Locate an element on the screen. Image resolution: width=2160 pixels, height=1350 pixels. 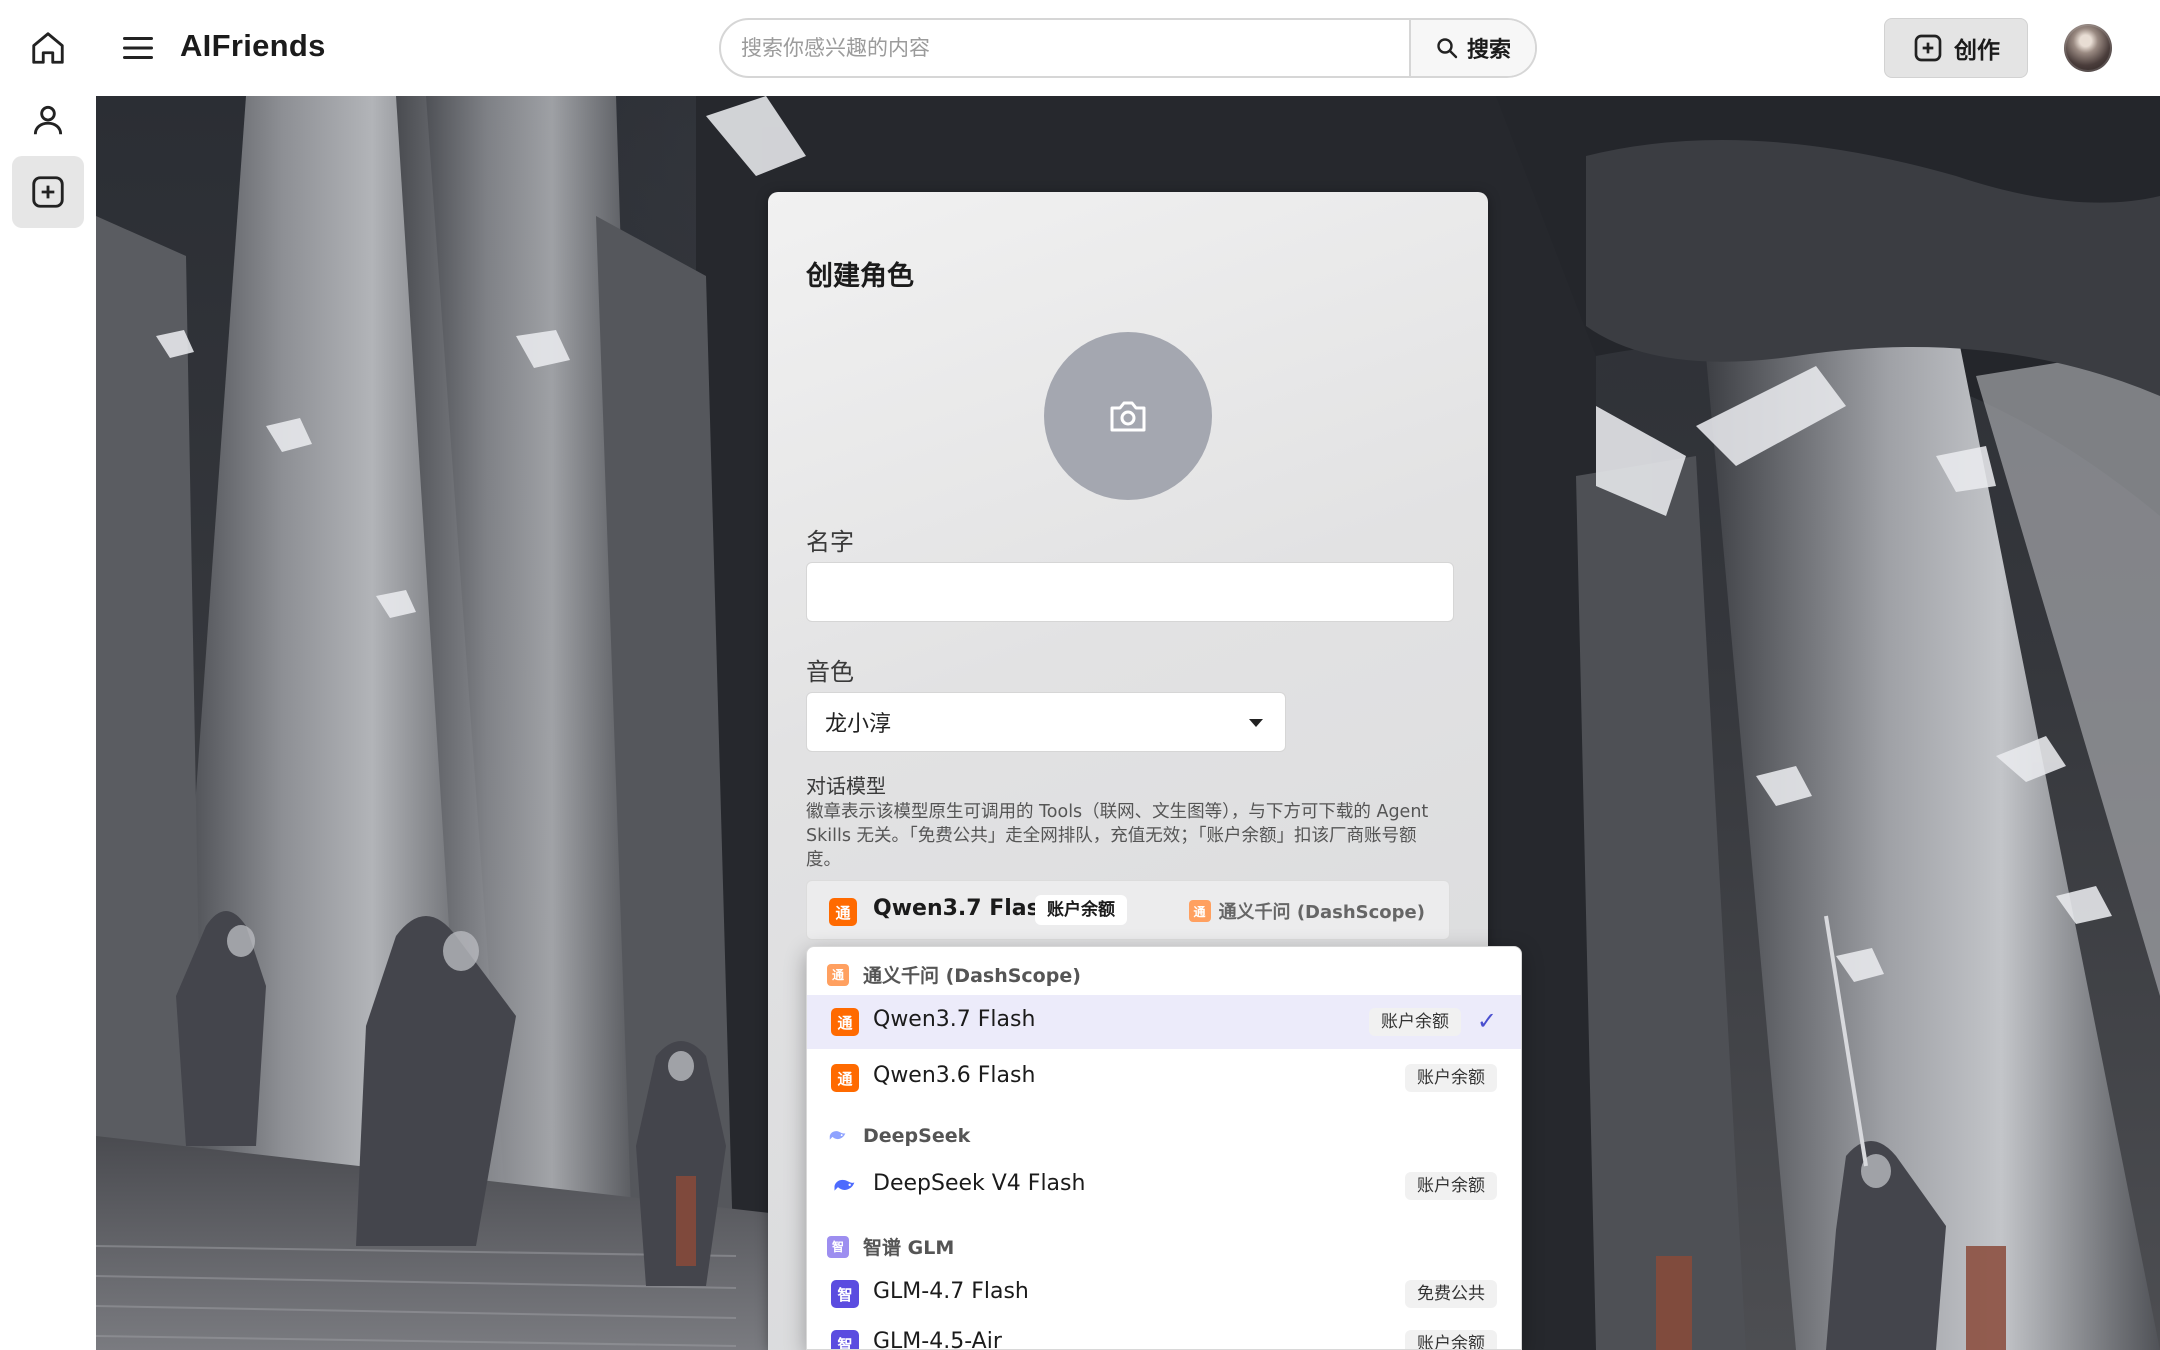
caret-down-icon is located at coordinates (1256, 723).